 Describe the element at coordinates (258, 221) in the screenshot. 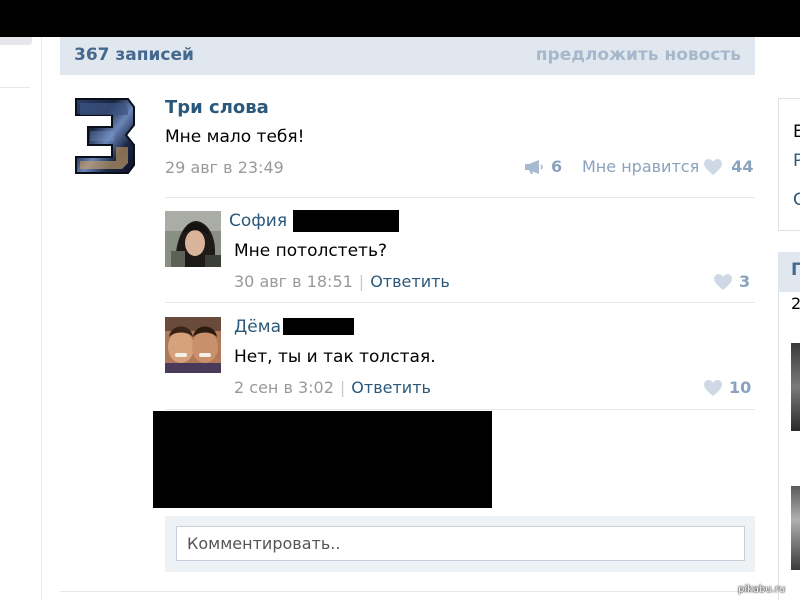

I see `comment-author-link: София` at that location.